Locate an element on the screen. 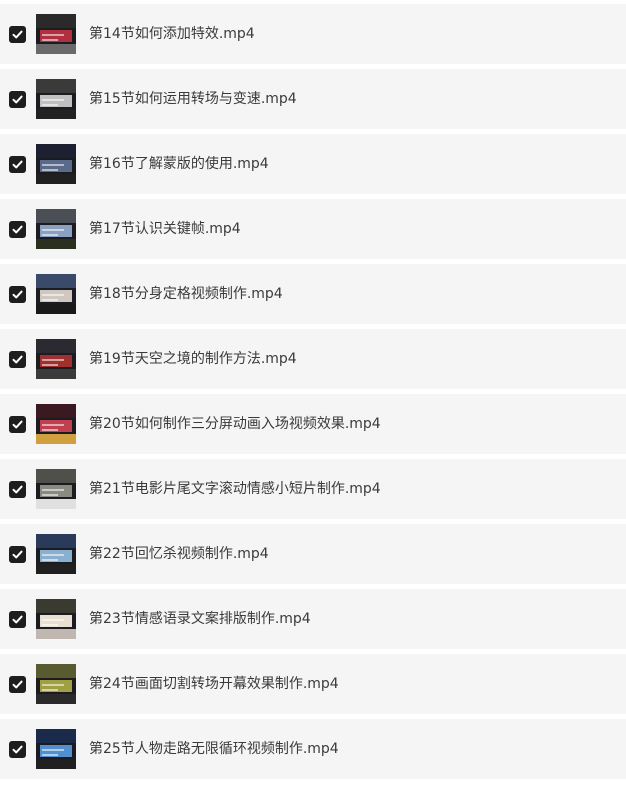 This screenshot has width=626, height=785. file-name: 第25节人物走路无限循环视频制作.mp4 is located at coordinates (214, 749).